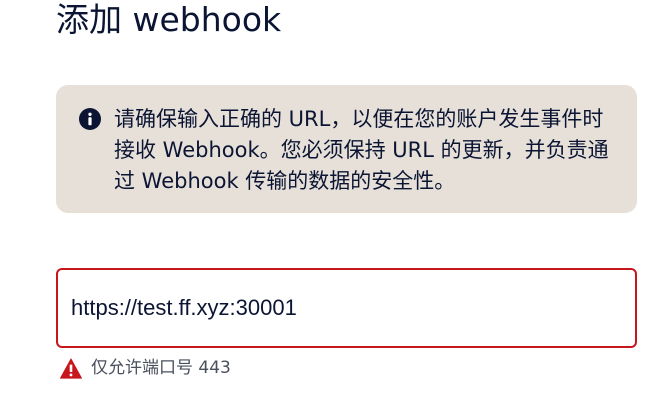 The height and width of the screenshot is (401, 669). Describe the element at coordinates (71, 368) in the screenshot. I see `warning-icon` at that location.